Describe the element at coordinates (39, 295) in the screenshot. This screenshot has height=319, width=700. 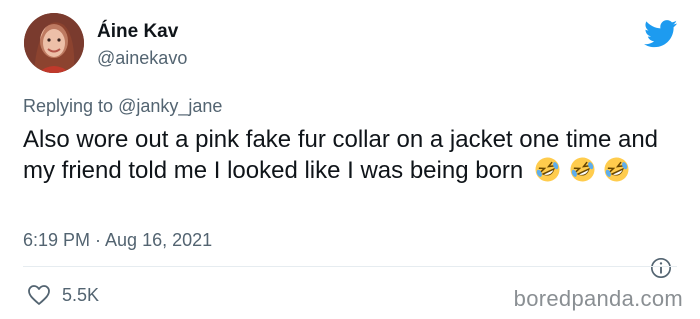
I see `heart-icon` at that location.